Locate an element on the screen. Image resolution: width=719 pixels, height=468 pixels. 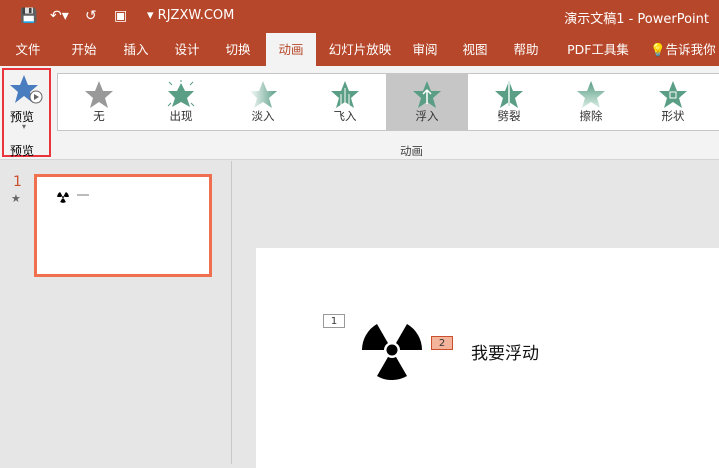
title-bar: 💾 ↶▾ ↺ ▣ ▾ RJZXW.COM 演示文稿1 - PowerPoint is located at coordinates (359, 16).